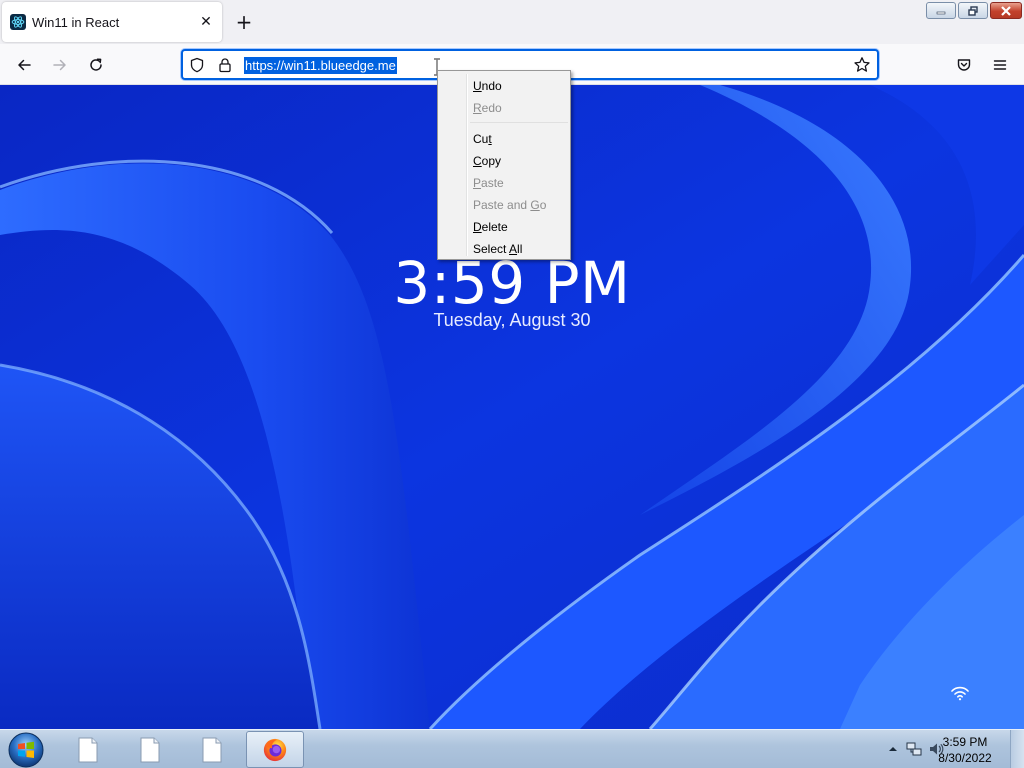  Describe the element at coordinates (862, 65) in the screenshot. I see `star-icon` at that location.